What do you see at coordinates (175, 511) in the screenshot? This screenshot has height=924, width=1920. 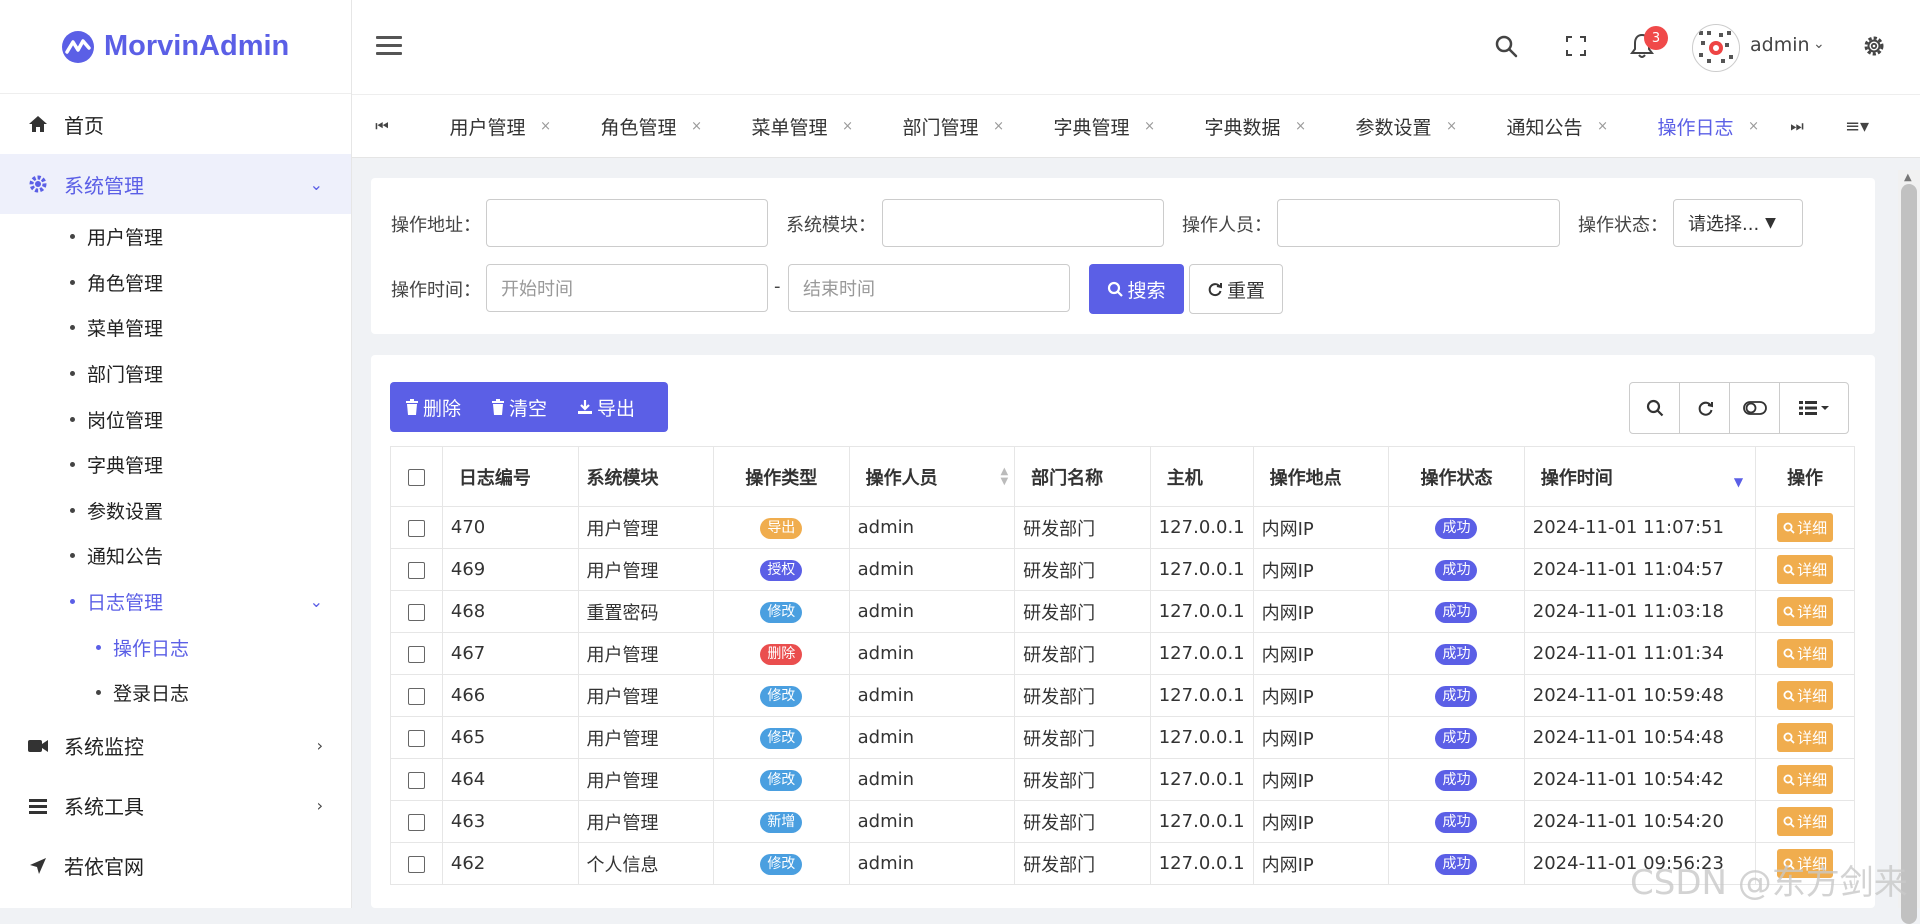 I see `nav-system-item: 参数设置` at bounding box center [175, 511].